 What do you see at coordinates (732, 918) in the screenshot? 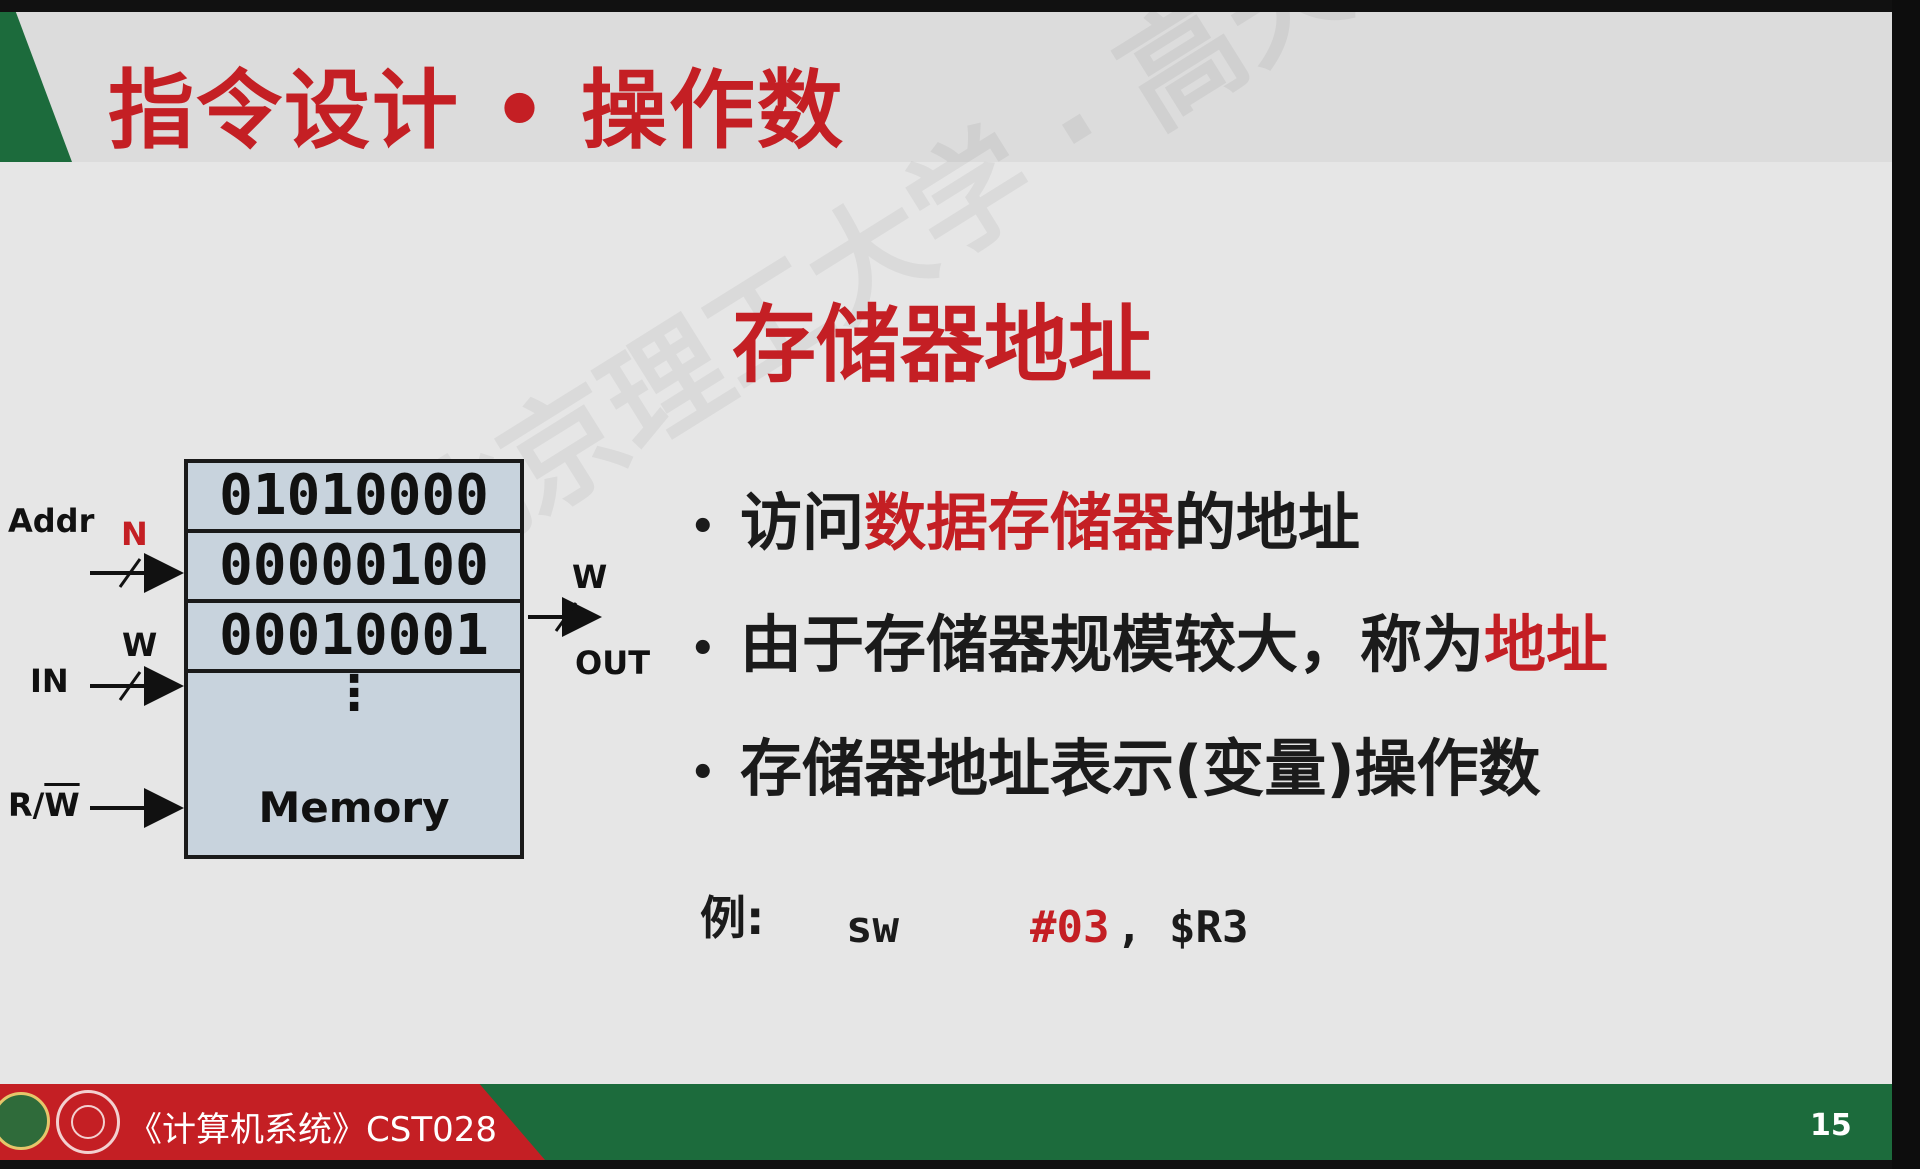
I see `example-label: 例:` at bounding box center [732, 918].